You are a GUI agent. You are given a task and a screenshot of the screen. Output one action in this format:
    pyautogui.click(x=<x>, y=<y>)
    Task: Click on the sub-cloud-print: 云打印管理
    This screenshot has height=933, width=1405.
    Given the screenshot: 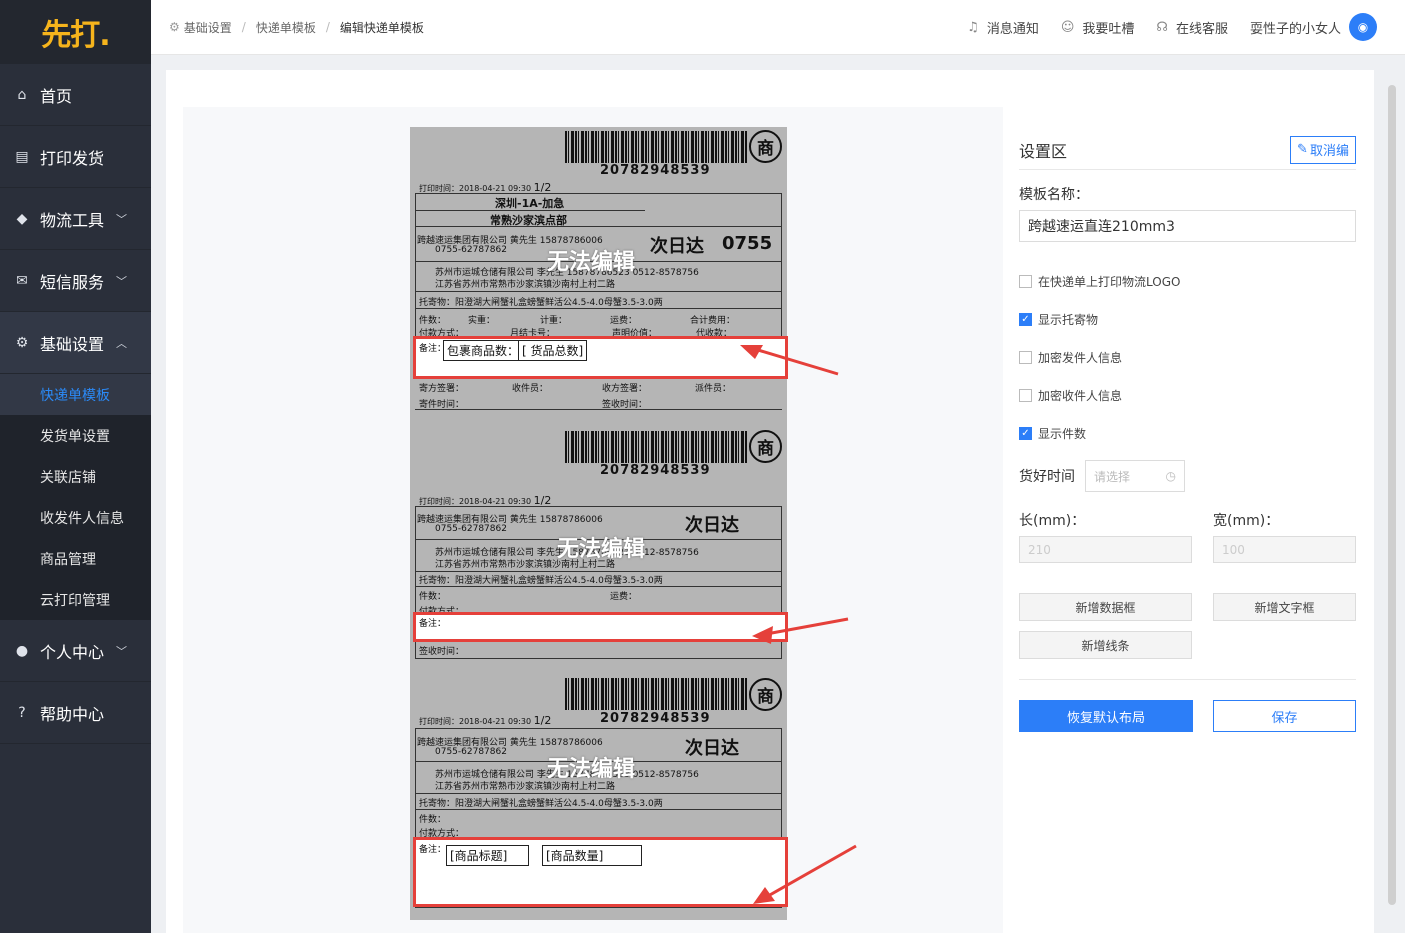 What is the action you would take?
    pyautogui.click(x=75, y=599)
    